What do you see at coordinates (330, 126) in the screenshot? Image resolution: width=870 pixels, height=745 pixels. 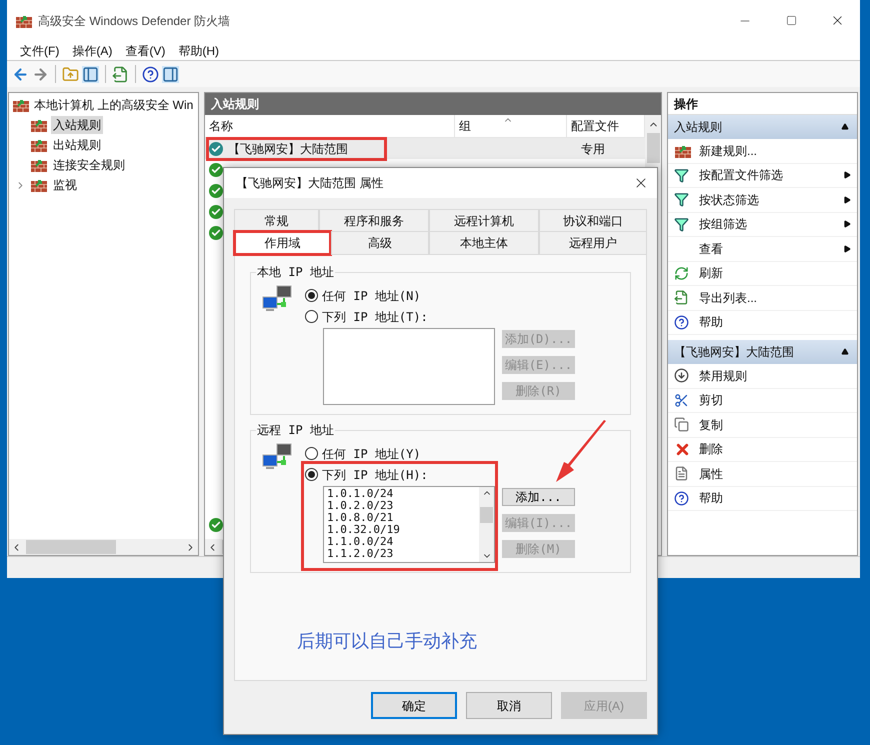 I see `column-header: 名称` at bounding box center [330, 126].